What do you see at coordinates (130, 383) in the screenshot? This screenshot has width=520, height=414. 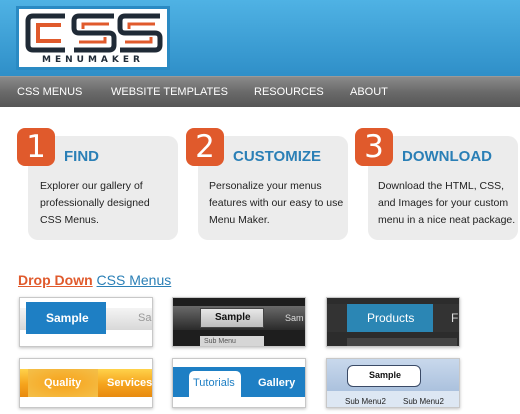 I see `thumb-label: Services` at bounding box center [130, 383].